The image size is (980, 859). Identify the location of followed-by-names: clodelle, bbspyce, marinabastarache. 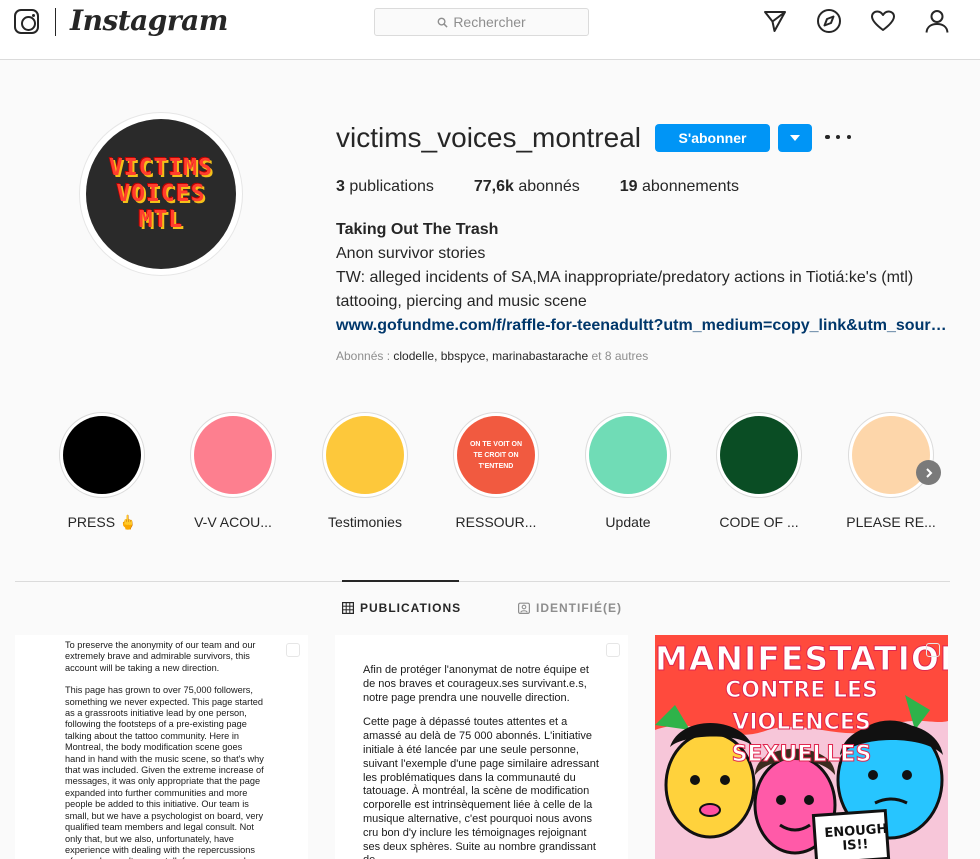
(491, 356).